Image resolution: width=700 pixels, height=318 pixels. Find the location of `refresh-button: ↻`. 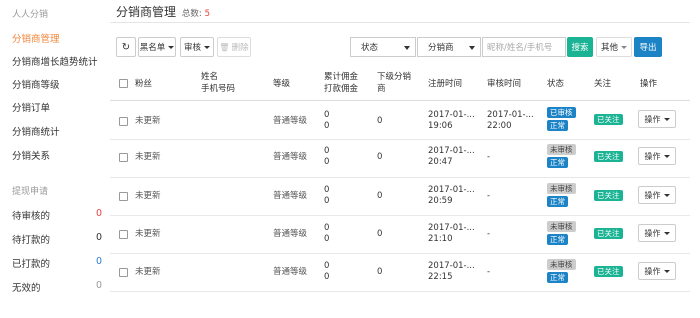

refresh-button: ↻ is located at coordinates (126, 47).